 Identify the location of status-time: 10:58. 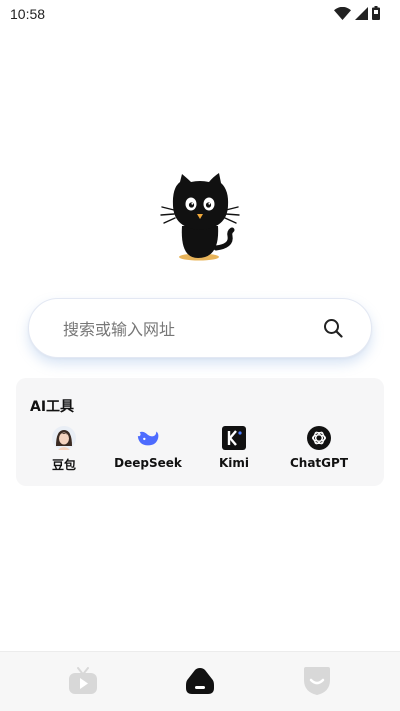
(28, 14).